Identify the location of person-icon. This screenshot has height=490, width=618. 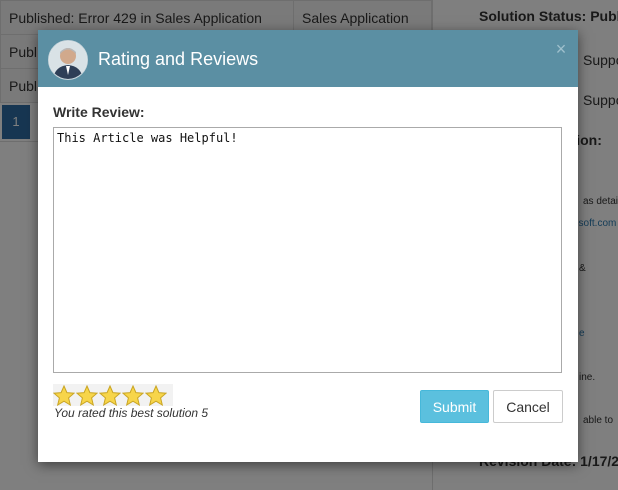
(68, 60).